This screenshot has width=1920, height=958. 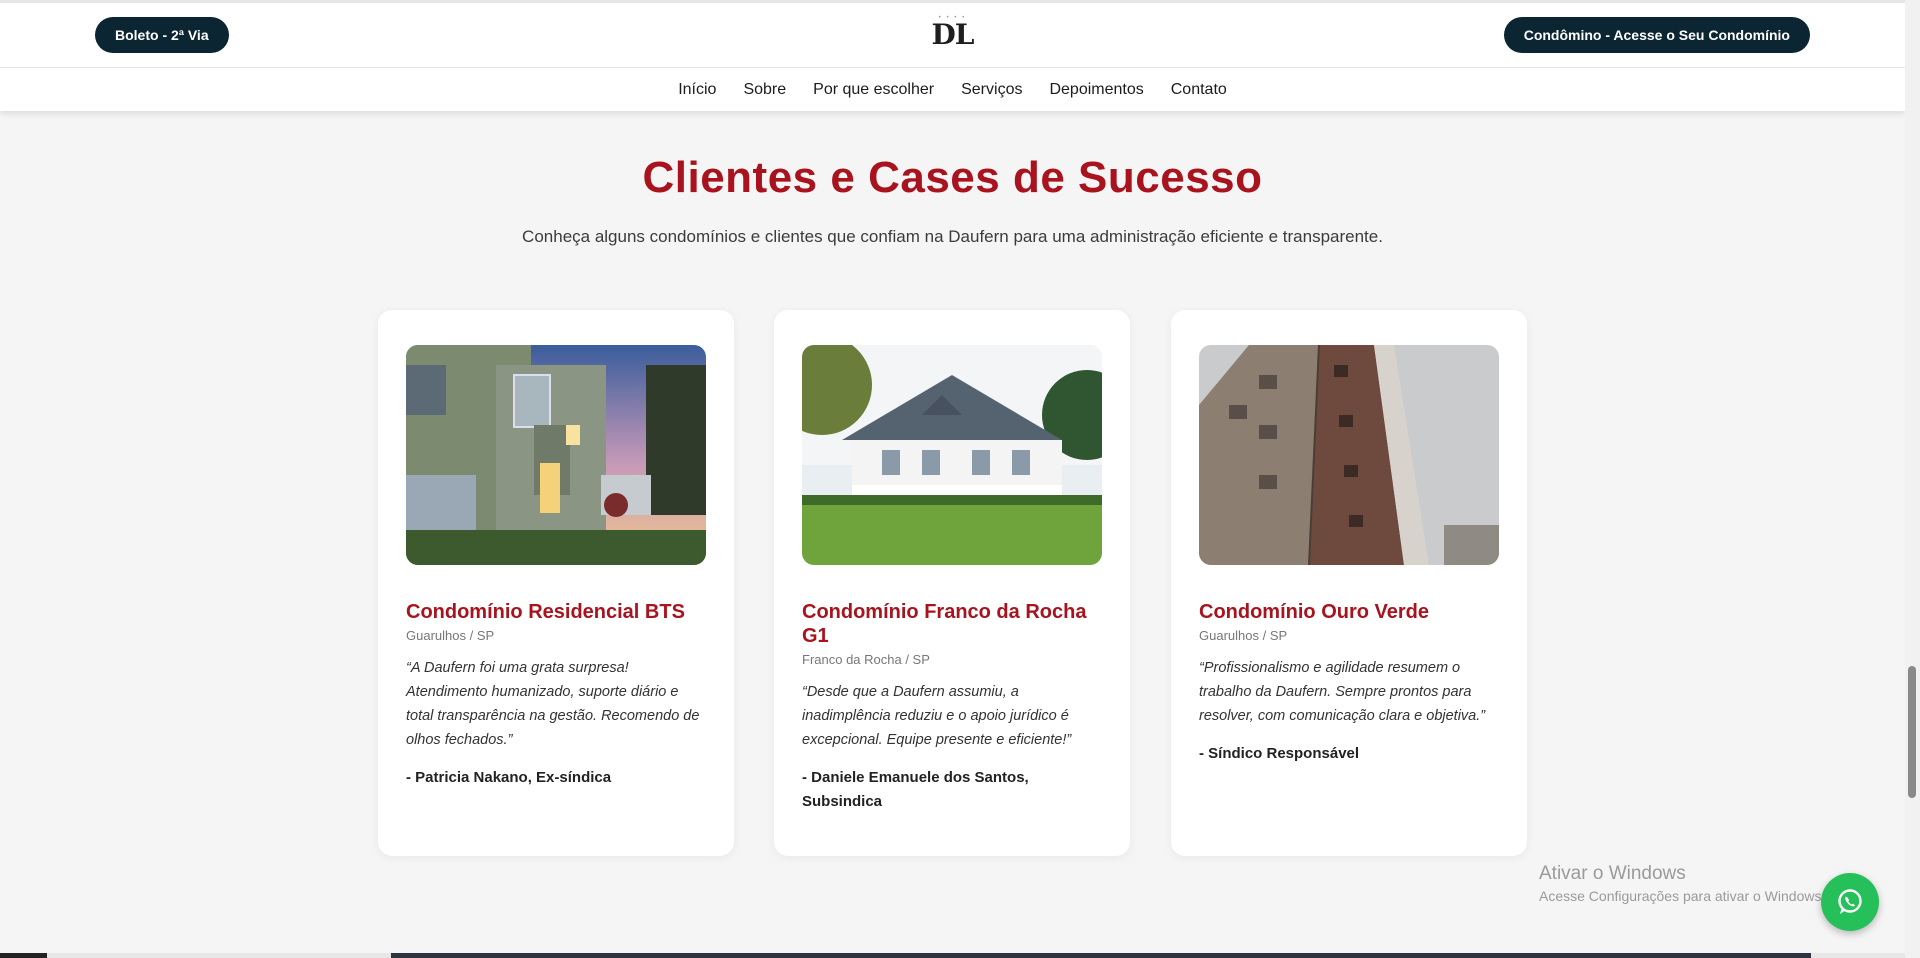 What do you see at coordinates (991, 90) in the screenshot?
I see `nav-item-servicos: Serviços` at bounding box center [991, 90].